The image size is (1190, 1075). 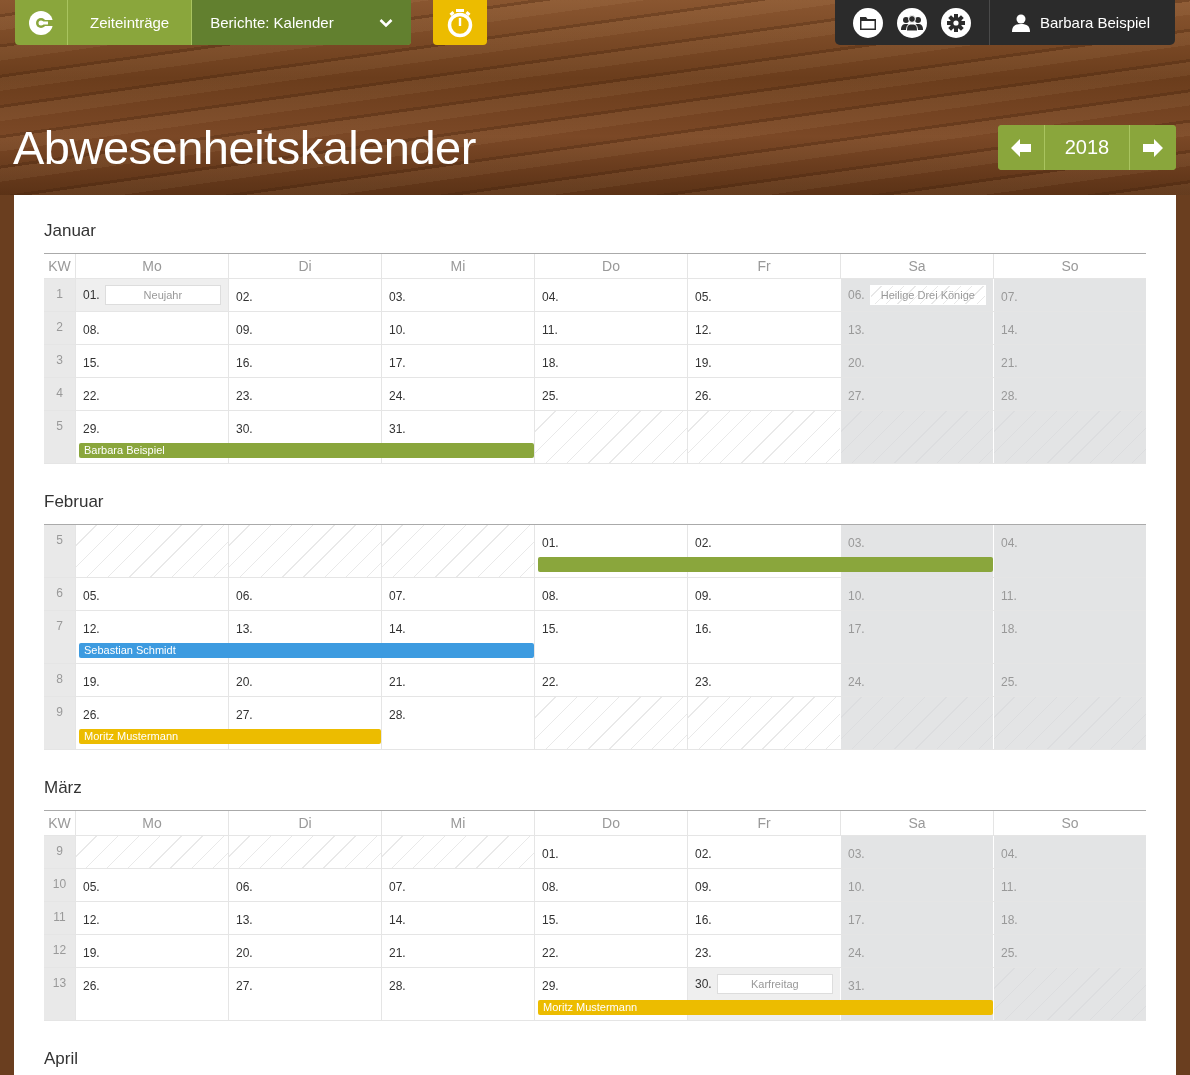 I want to click on week-number: 9, so click(x=59, y=852).